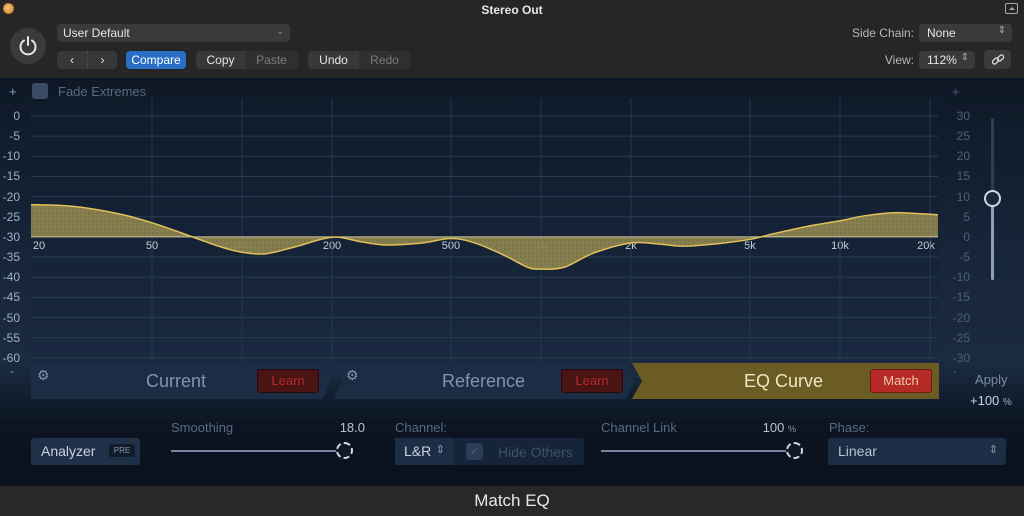  I want to click on channel-link-slider-fill, so click(697, 451).